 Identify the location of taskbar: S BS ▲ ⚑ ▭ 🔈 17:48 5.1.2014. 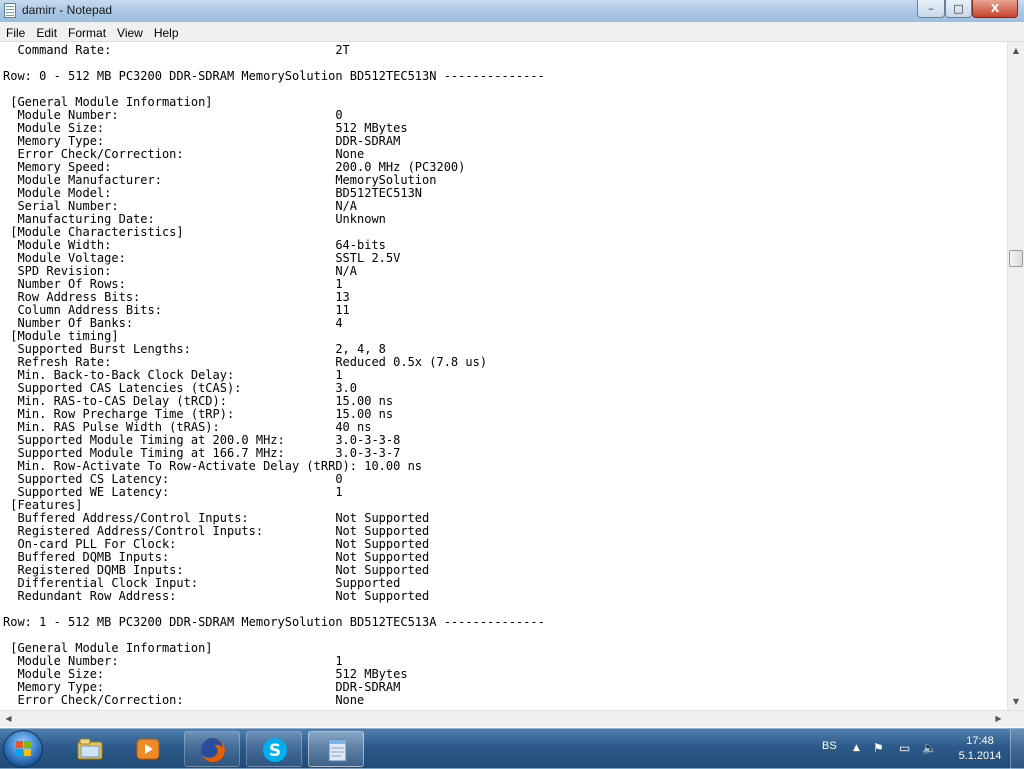
(512, 748).